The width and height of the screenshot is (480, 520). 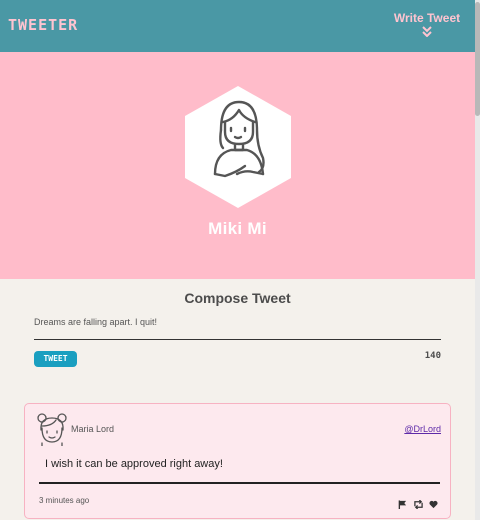 What do you see at coordinates (422, 429) in the screenshot?
I see `tweet-author-handle: @DrLord` at bounding box center [422, 429].